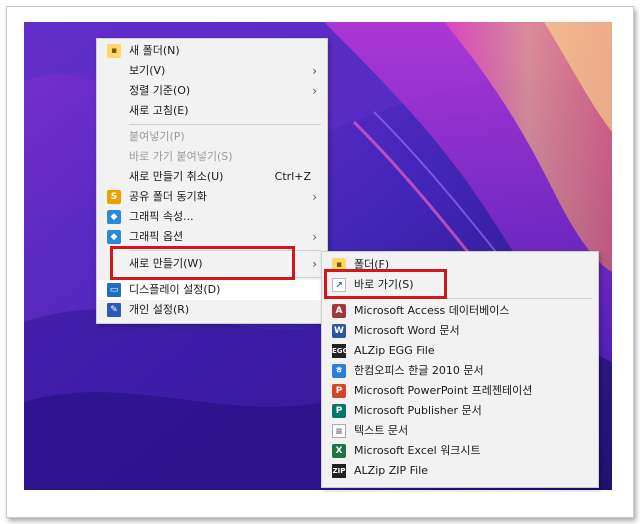 This screenshot has width=640, height=524. What do you see at coordinates (460, 431) in the screenshot?
I see `submenu-item-text: ≡ 텍스트 문서` at bounding box center [460, 431].